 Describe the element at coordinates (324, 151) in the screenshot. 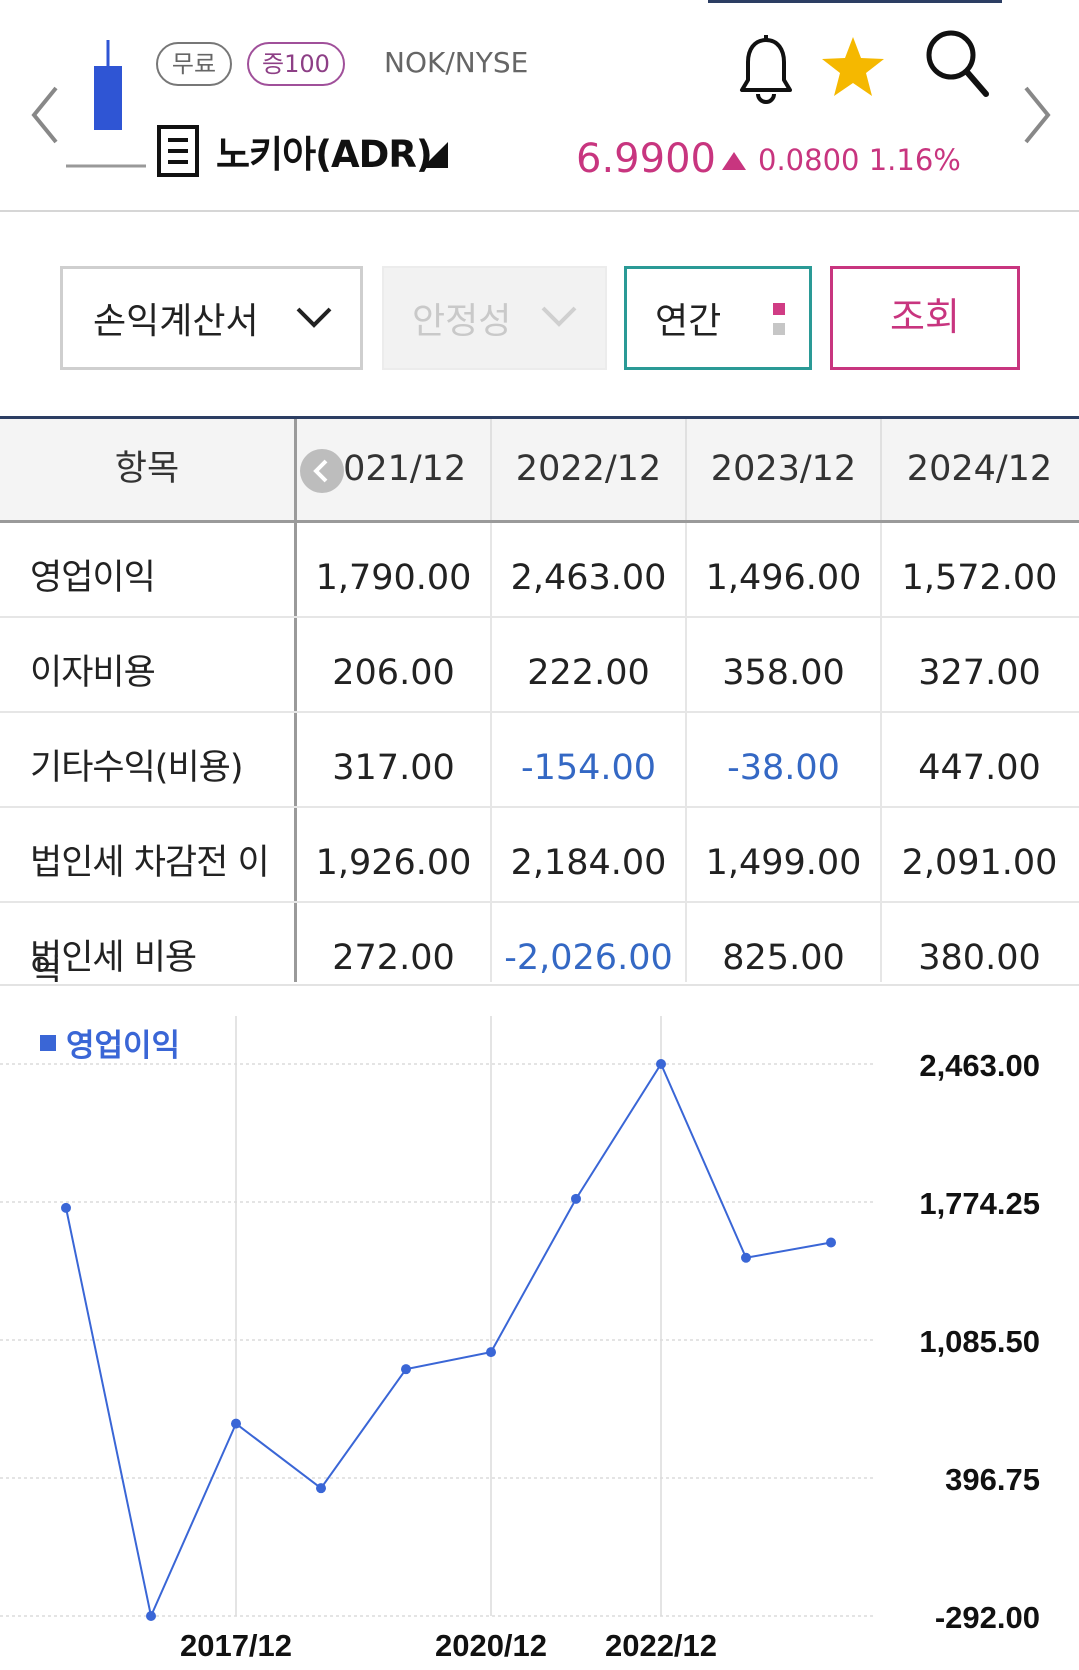

I see `stock-name: 노키아(ADR)` at that location.